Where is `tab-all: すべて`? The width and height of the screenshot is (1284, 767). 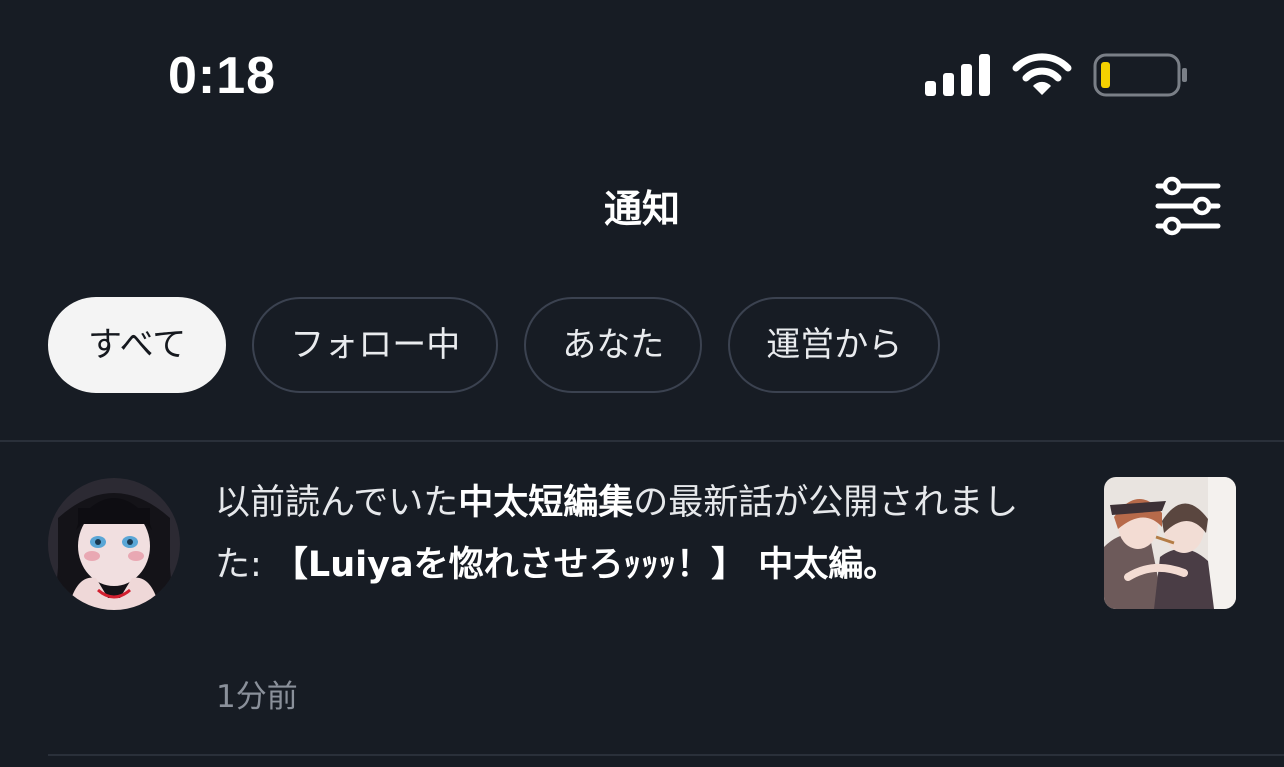 tab-all: すべて is located at coordinates (137, 345).